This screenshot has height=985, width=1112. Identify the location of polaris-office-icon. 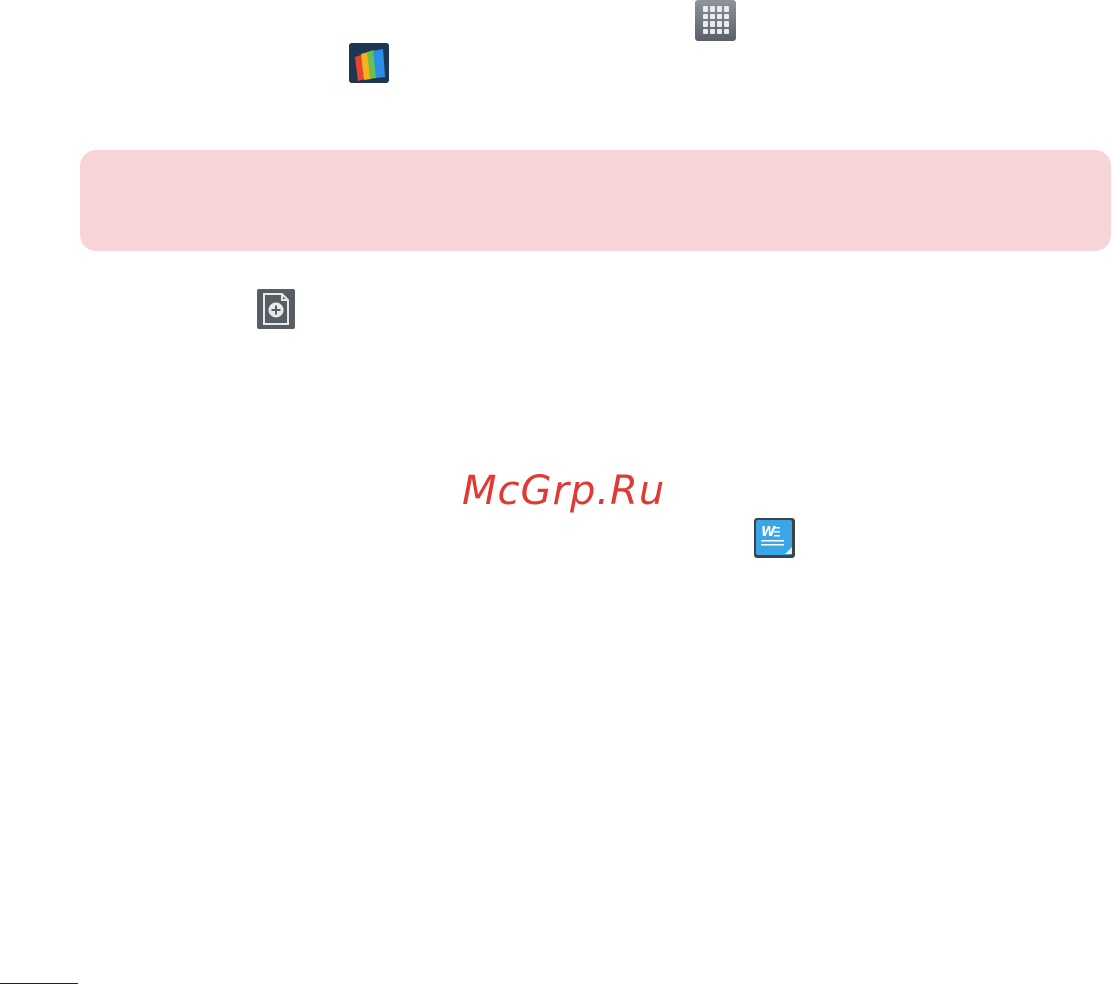
(369, 63).